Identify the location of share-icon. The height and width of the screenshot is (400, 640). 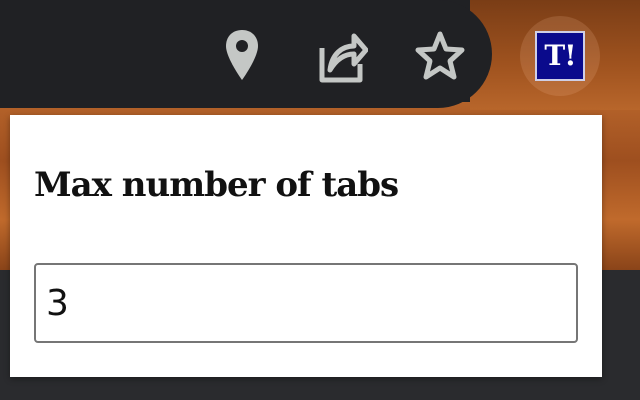
(342, 56).